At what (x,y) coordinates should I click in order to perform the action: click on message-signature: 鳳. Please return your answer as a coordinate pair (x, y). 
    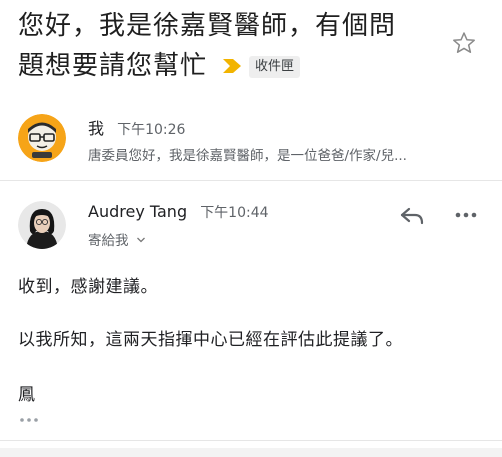
    Looking at the image, I should click on (27, 395).